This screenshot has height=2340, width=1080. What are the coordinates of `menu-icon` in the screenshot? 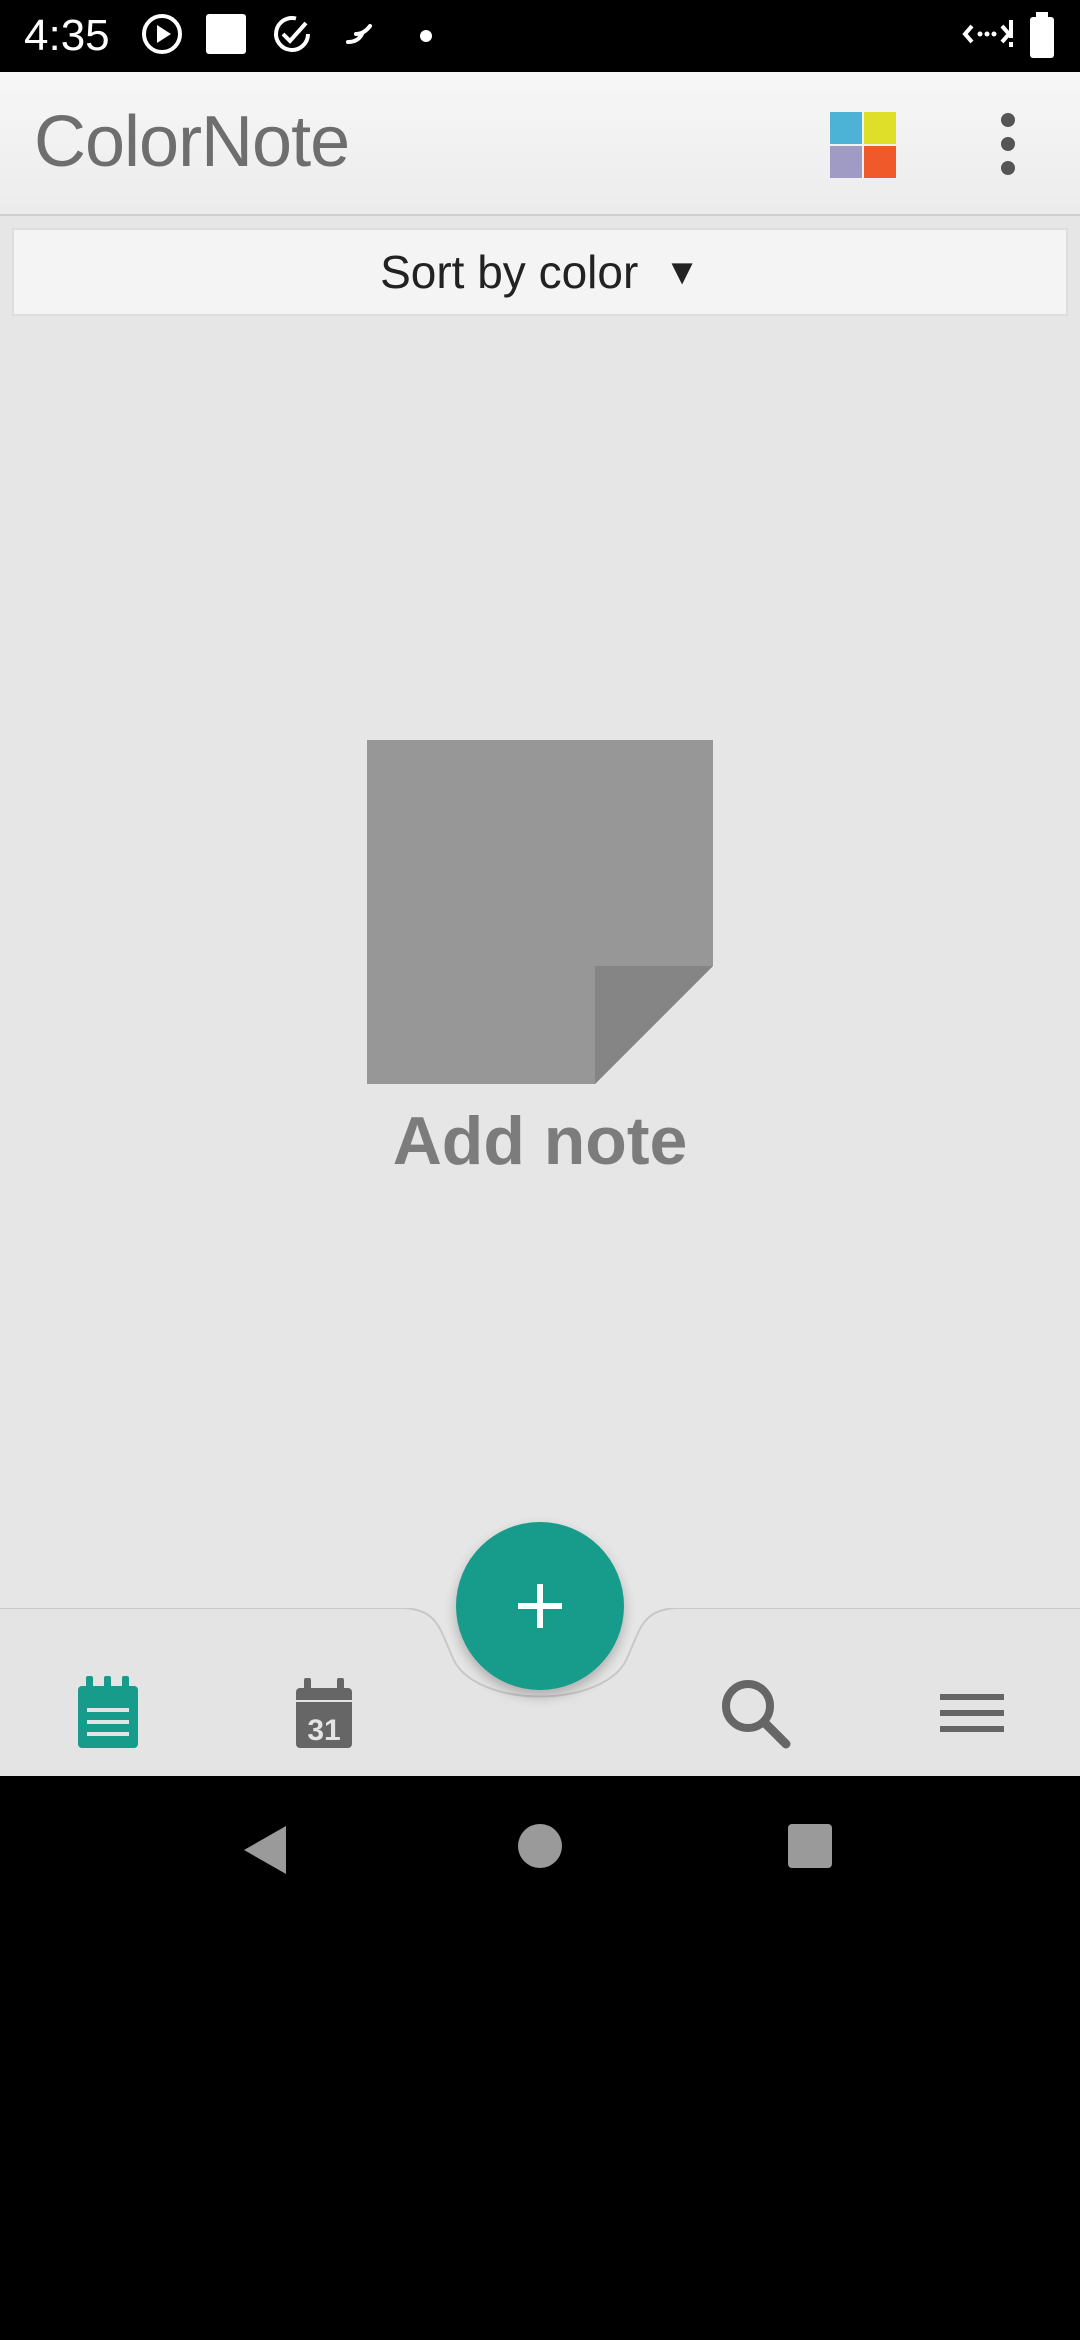 It's located at (972, 1713).